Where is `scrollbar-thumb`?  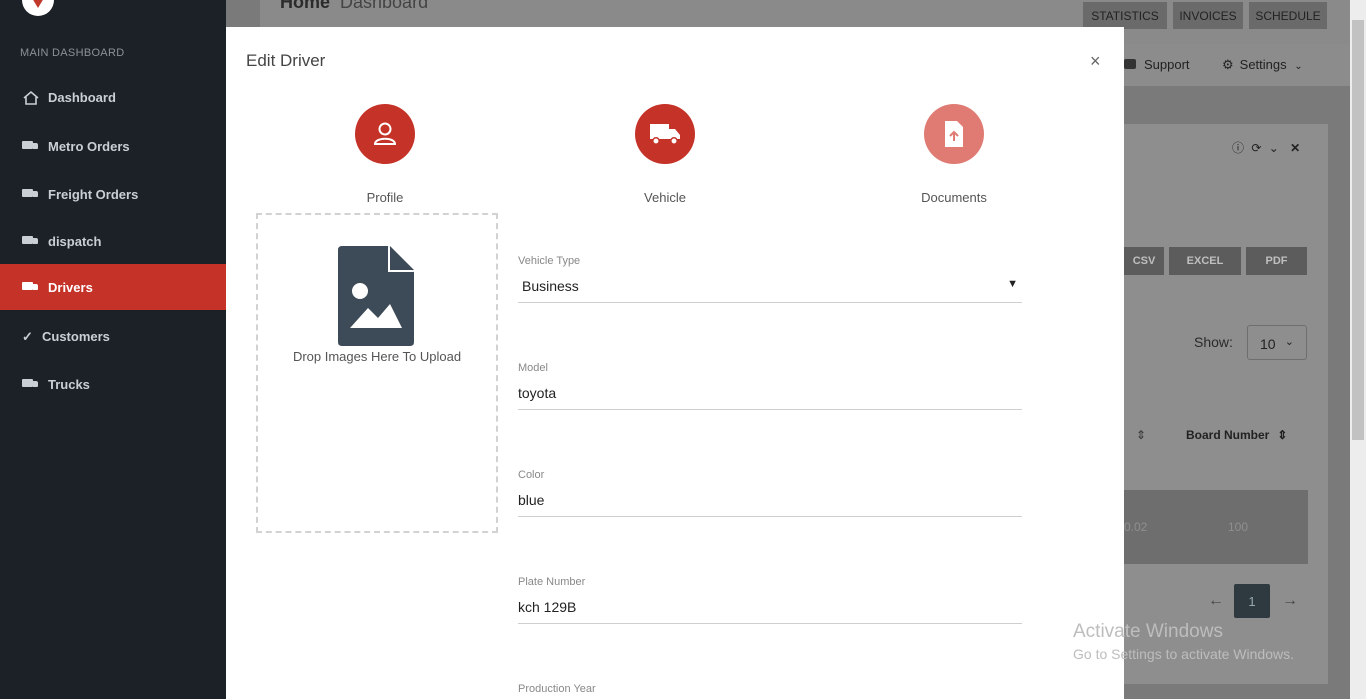 scrollbar-thumb is located at coordinates (1358, 230).